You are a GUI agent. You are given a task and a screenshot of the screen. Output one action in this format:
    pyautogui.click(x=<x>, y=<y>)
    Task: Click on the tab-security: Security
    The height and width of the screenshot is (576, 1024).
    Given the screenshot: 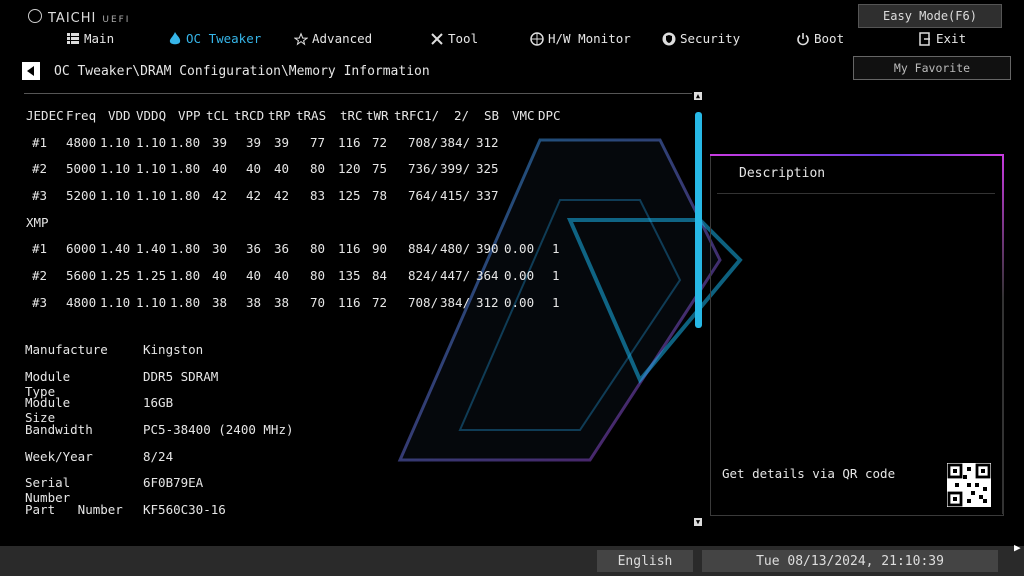 What is the action you would take?
    pyautogui.click(x=701, y=38)
    